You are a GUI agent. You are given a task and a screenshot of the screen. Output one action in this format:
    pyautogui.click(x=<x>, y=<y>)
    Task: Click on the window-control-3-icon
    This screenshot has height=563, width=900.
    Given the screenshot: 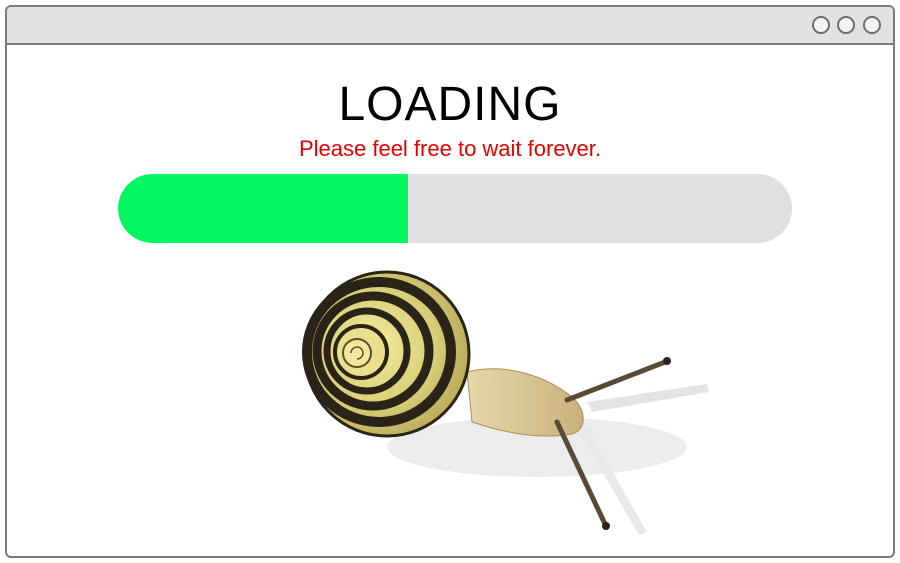 What is the action you would take?
    pyautogui.click(x=872, y=25)
    